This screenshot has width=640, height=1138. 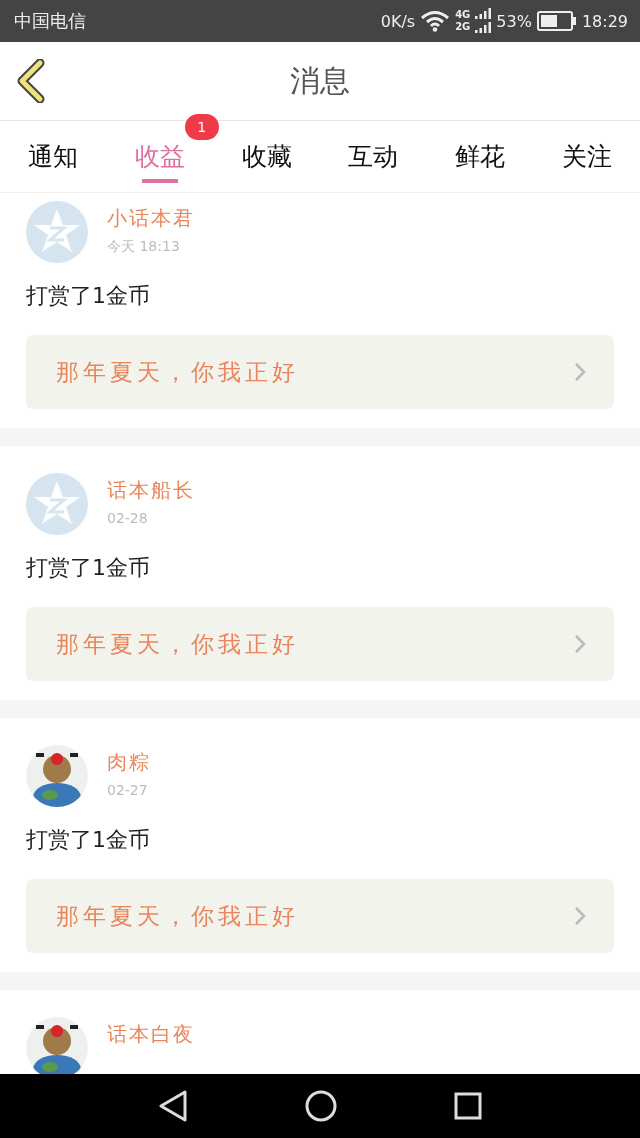 What do you see at coordinates (321, 1106) in the screenshot?
I see `home-icon` at bounding box center [321, 1106].